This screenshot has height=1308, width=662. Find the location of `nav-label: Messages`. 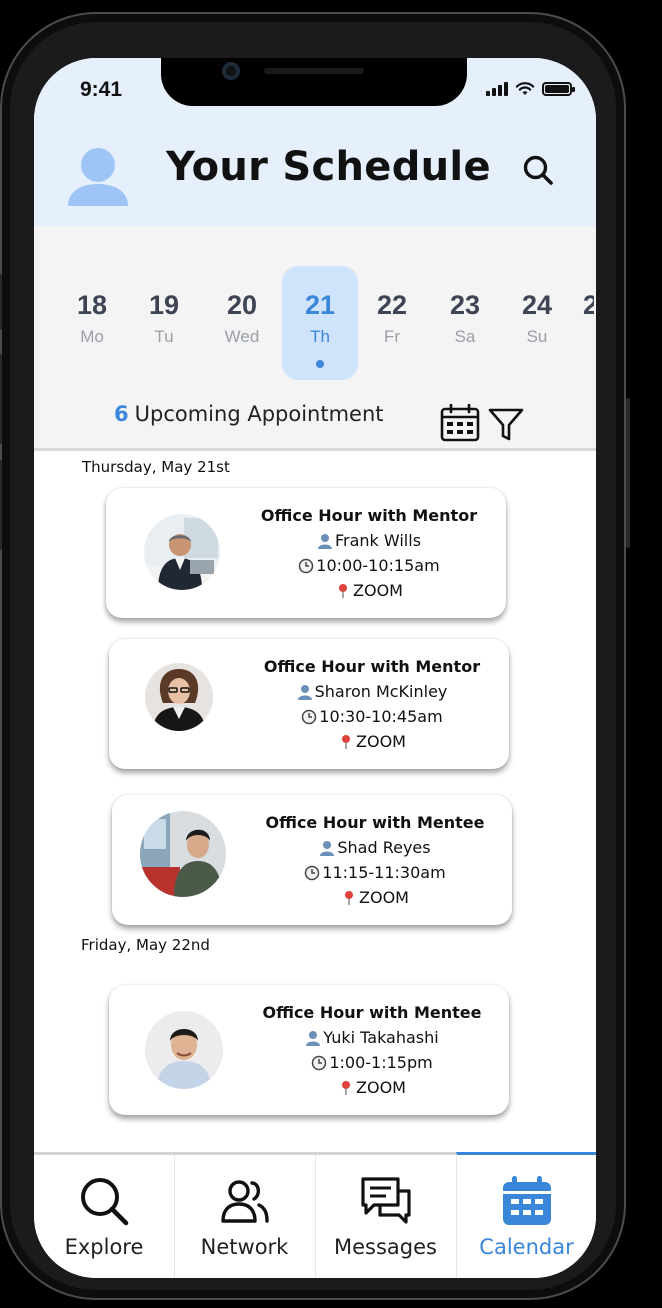

nav-label: Messages is located at coordinates (385, 1247).